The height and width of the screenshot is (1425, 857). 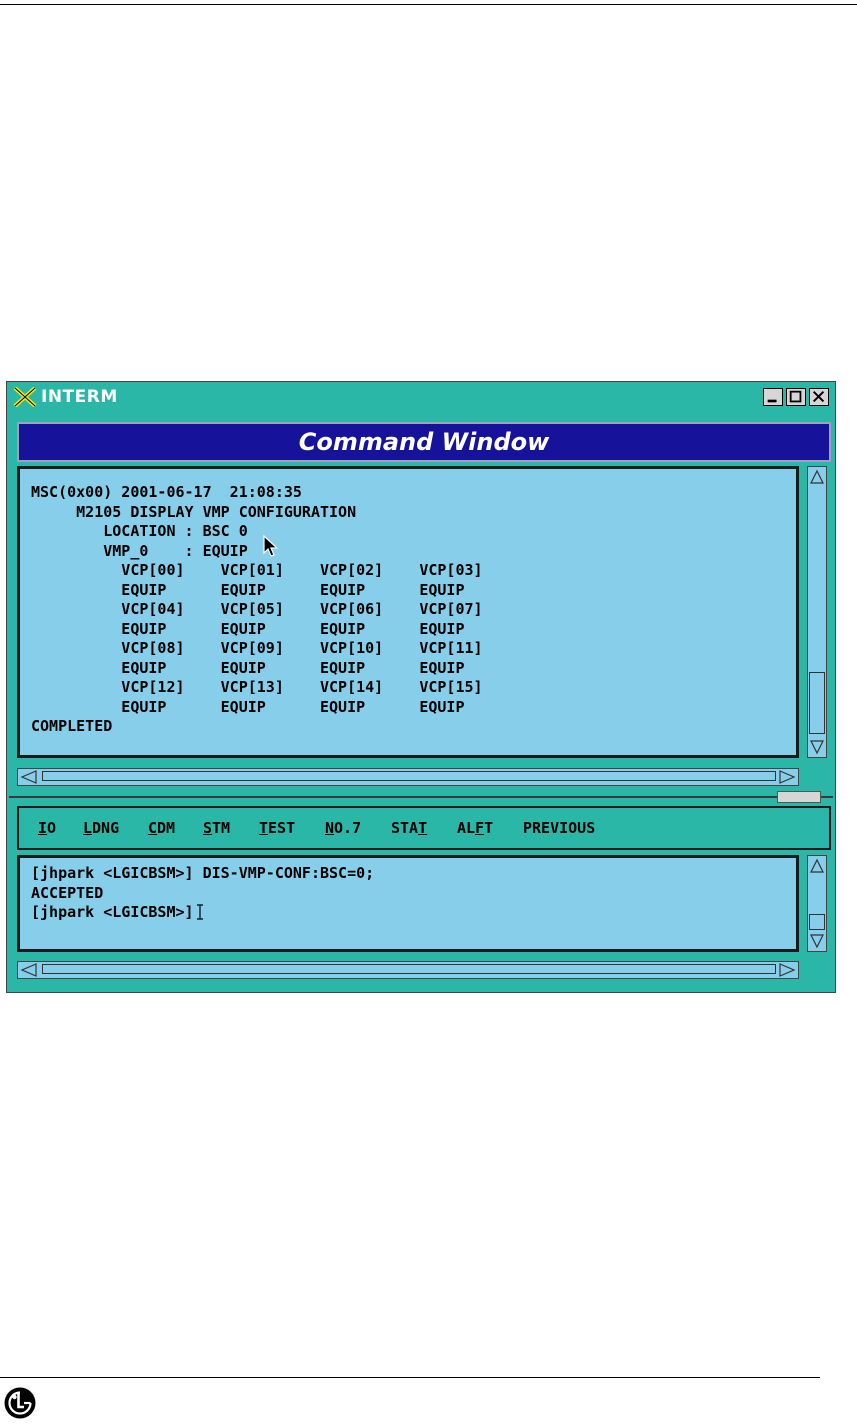 I want to click on input-scroll-right-button, so click(x=787, y=970).